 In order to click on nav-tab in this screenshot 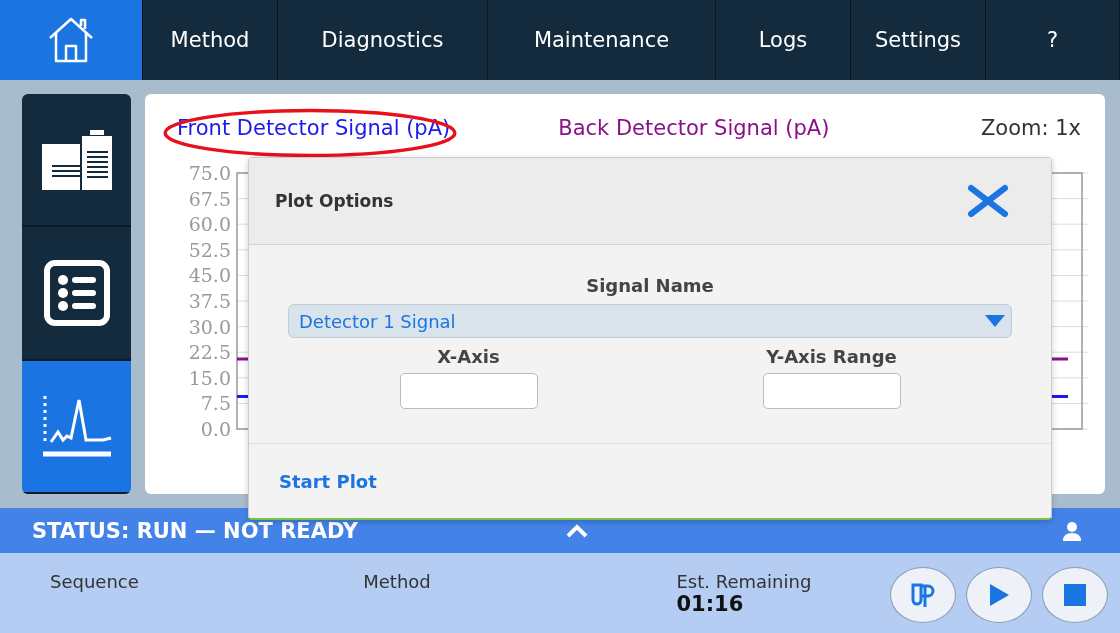, I will do `click(71, 40)`.